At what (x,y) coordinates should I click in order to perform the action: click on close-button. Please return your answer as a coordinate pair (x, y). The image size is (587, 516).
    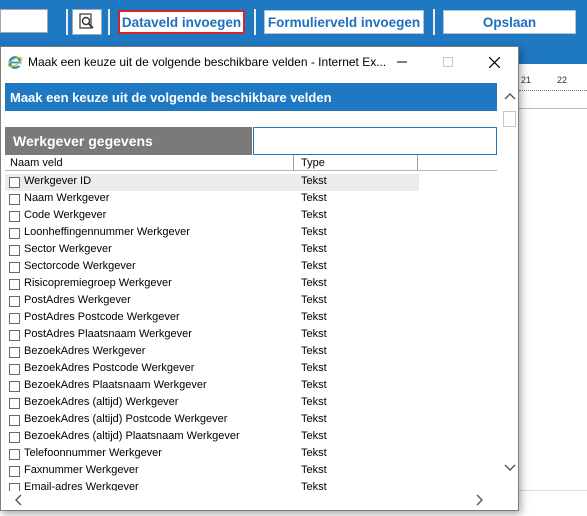
    Looking at the image, I should click on (494, 62).